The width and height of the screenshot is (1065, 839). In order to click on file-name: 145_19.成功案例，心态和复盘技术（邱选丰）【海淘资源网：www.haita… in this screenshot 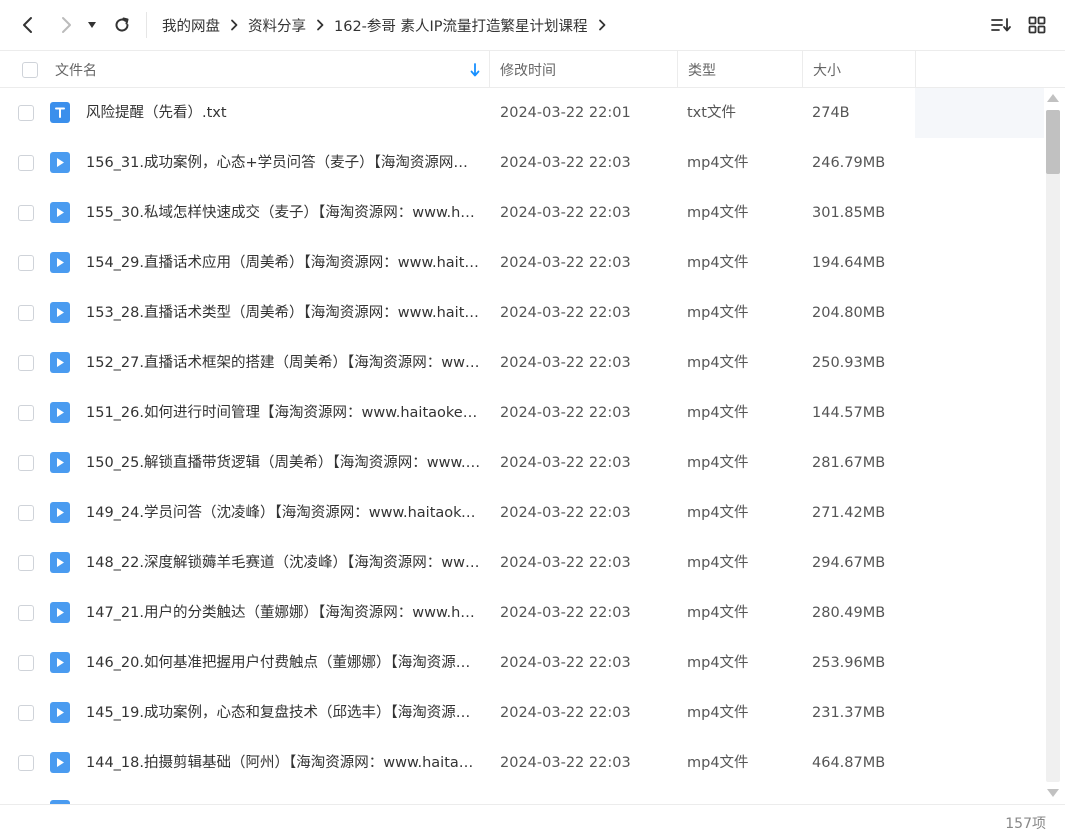, I will do `click(283, 713)`.